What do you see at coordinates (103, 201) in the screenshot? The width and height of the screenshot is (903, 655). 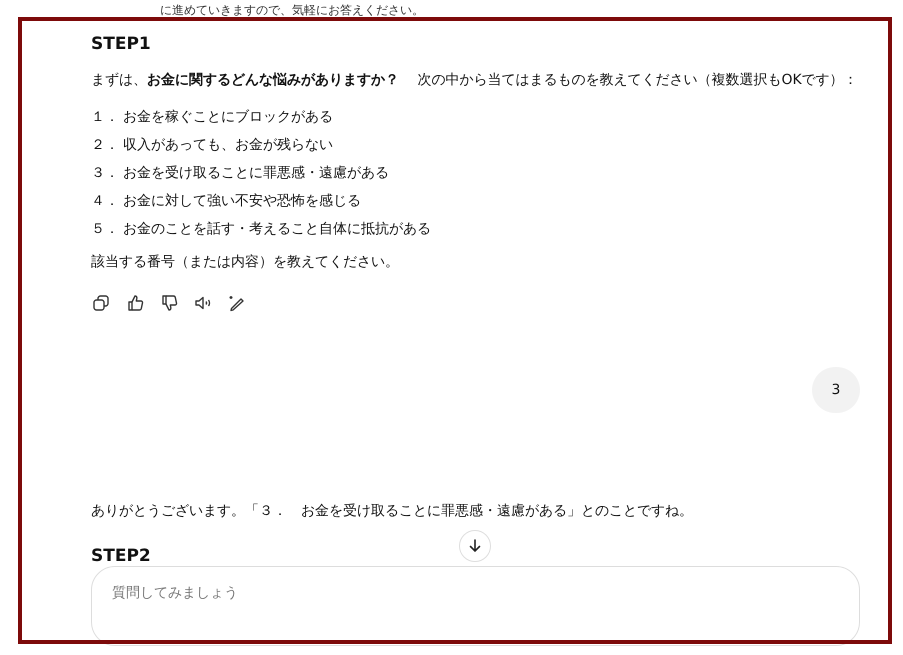 I see `option-number: ４．` at bounding box center [103, 201].